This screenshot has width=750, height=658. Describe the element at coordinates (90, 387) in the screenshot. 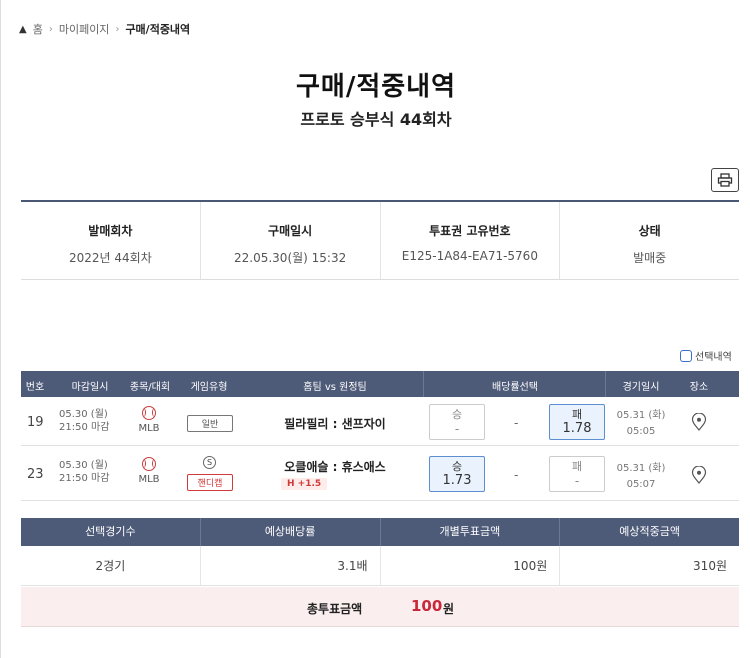

I see `header-deadline: 마감일시` at that location.